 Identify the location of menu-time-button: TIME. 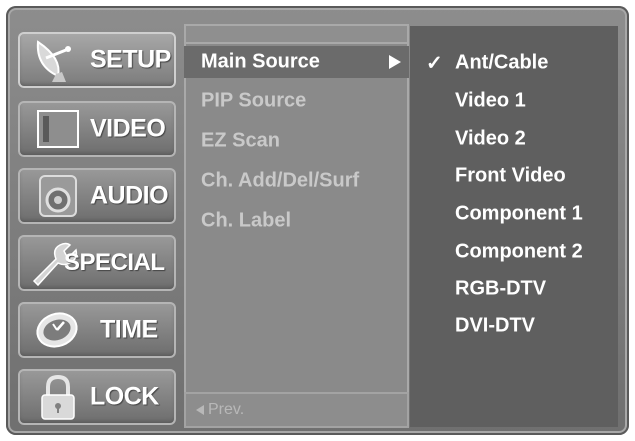
(97, 330).